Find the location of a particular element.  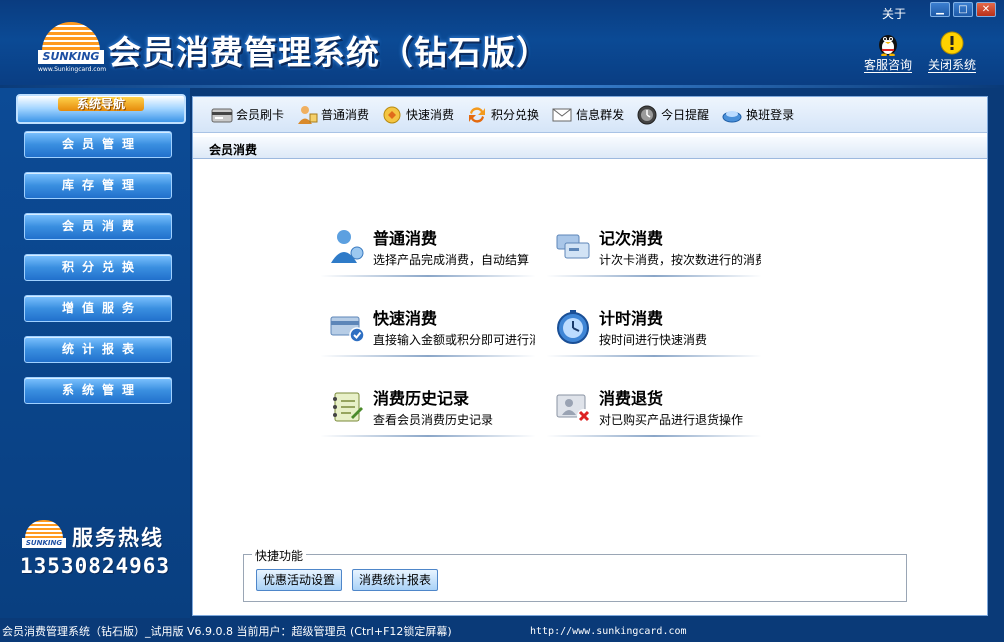

toolbar-normal-purchase-button: 普通消费 is located at coordinates (332, 115).